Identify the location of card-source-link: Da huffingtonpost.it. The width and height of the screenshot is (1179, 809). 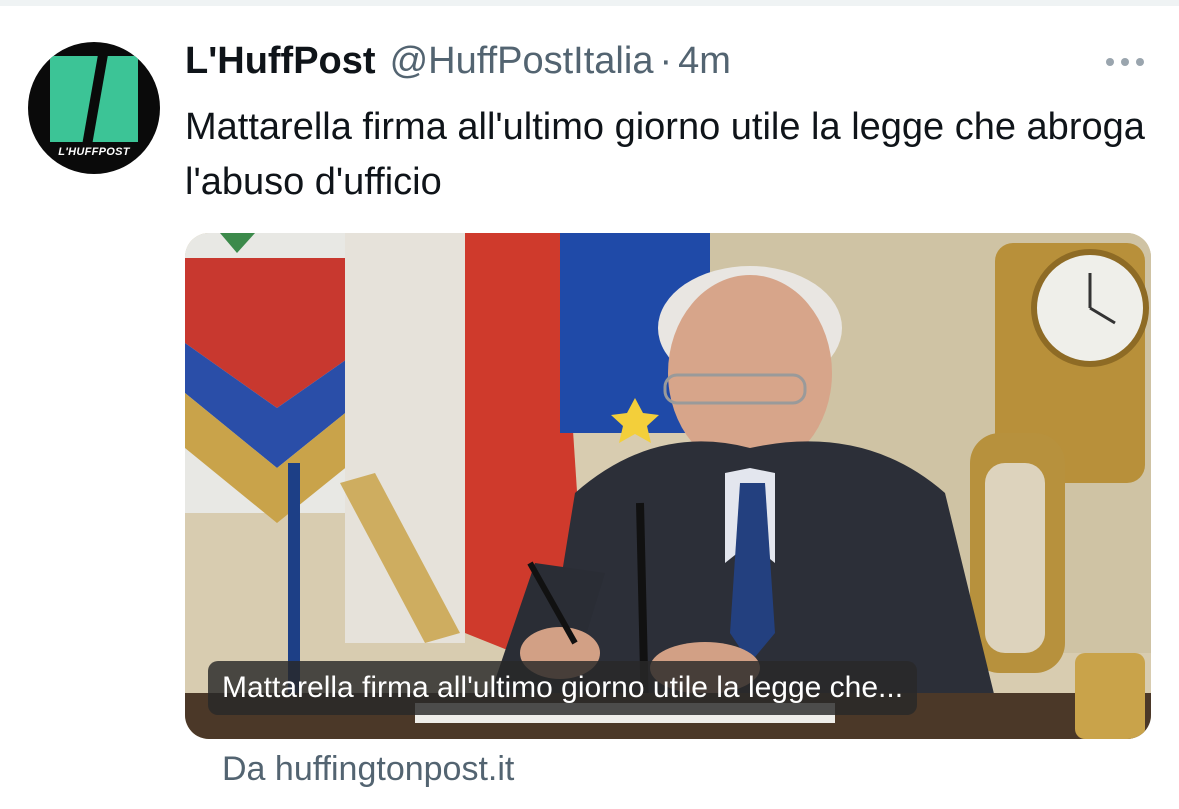
(368, 769).